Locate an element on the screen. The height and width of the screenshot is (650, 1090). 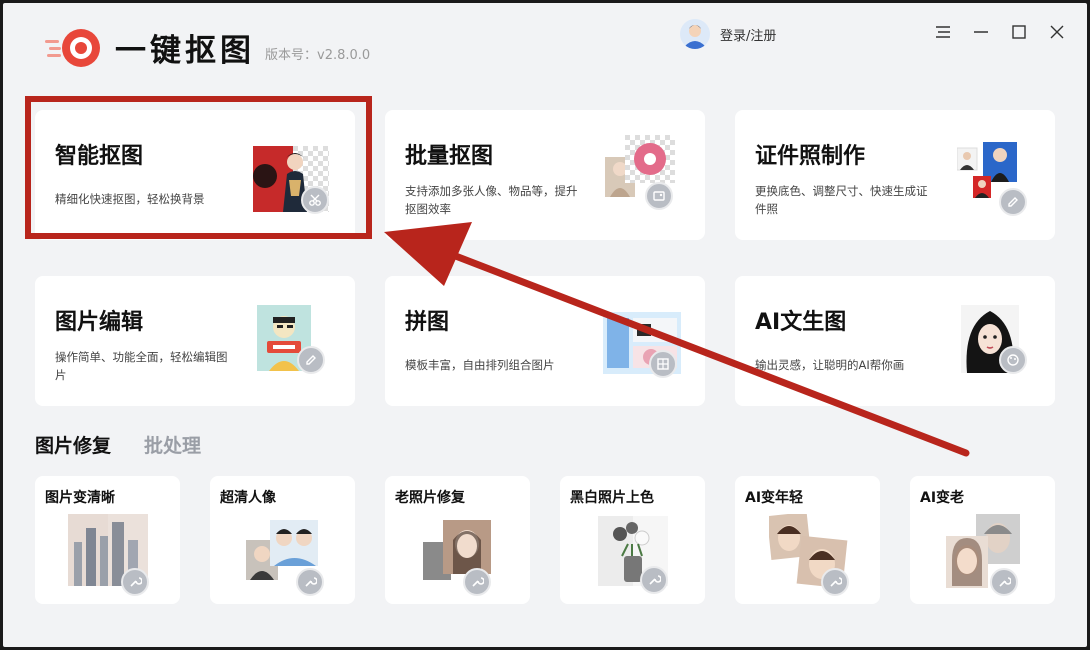
tool-title: 图片变清晰 is located at coordinates (80, 498).